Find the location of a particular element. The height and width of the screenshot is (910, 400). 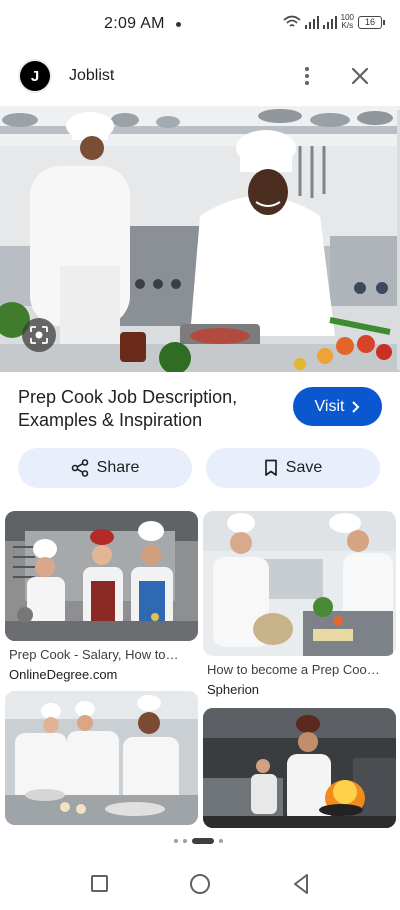

wifi-icon is located at coordinates (292, 21).